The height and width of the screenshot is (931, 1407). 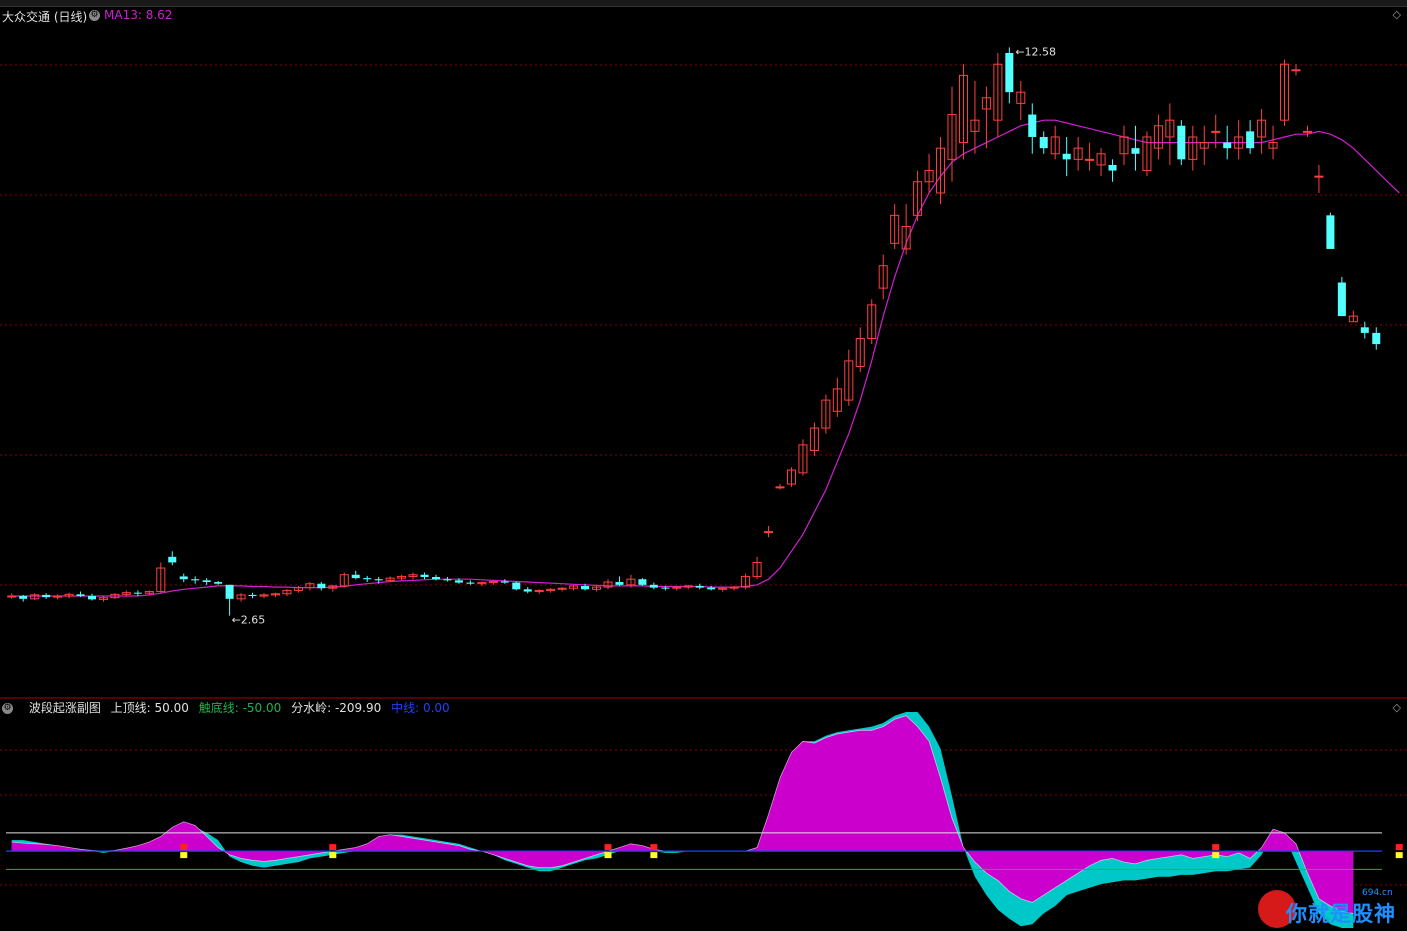 I want to click on stock-title: 大众交通 (日线), so click(x=45, y=17).